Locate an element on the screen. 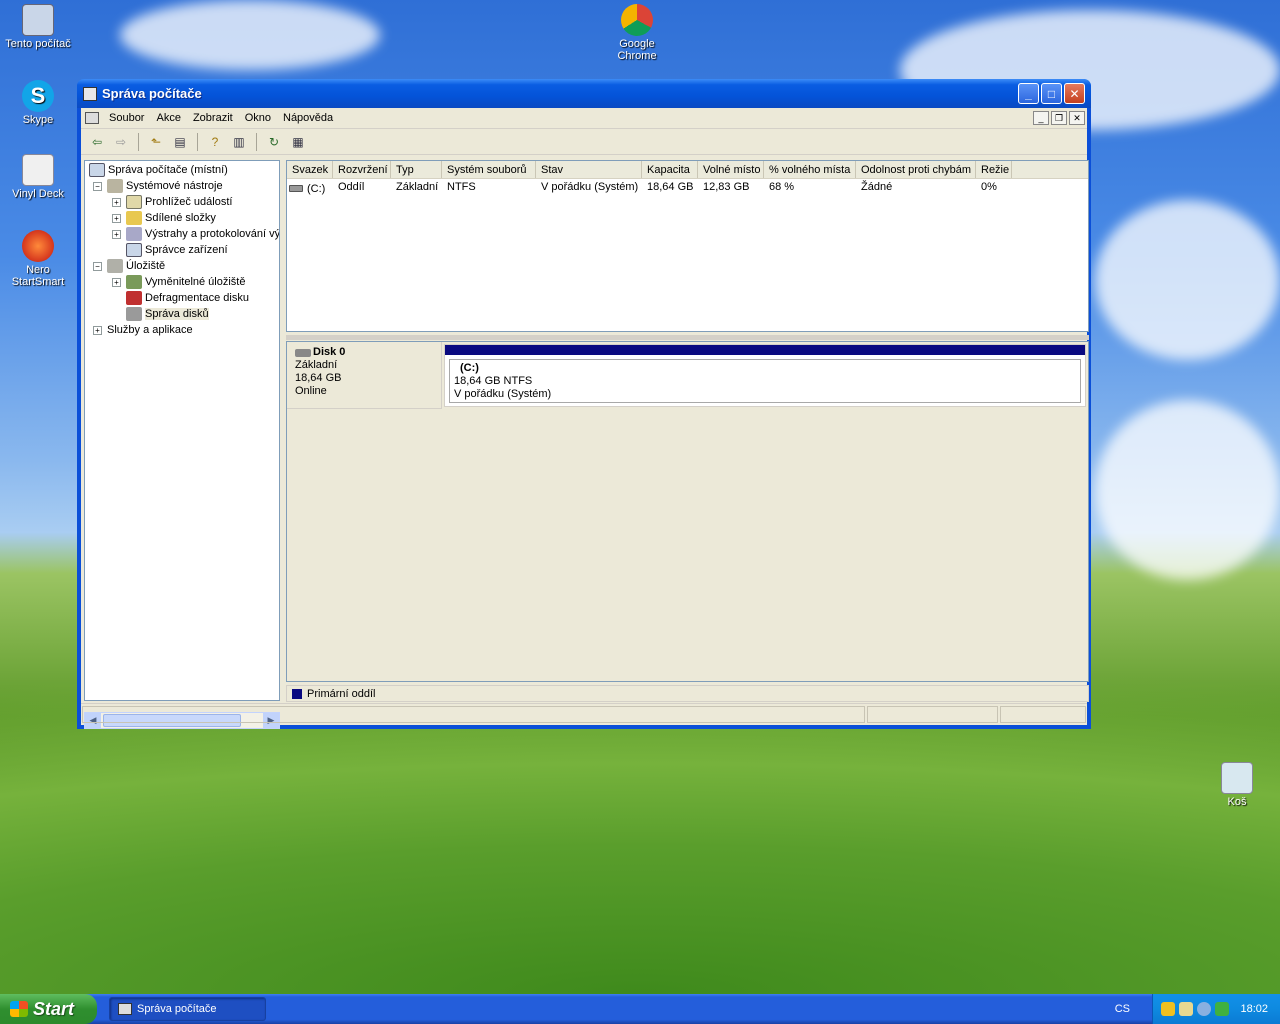 The image size is (1280, 1024). table-cell: V pořádku (Systém) is located at coordinates (590, 187).